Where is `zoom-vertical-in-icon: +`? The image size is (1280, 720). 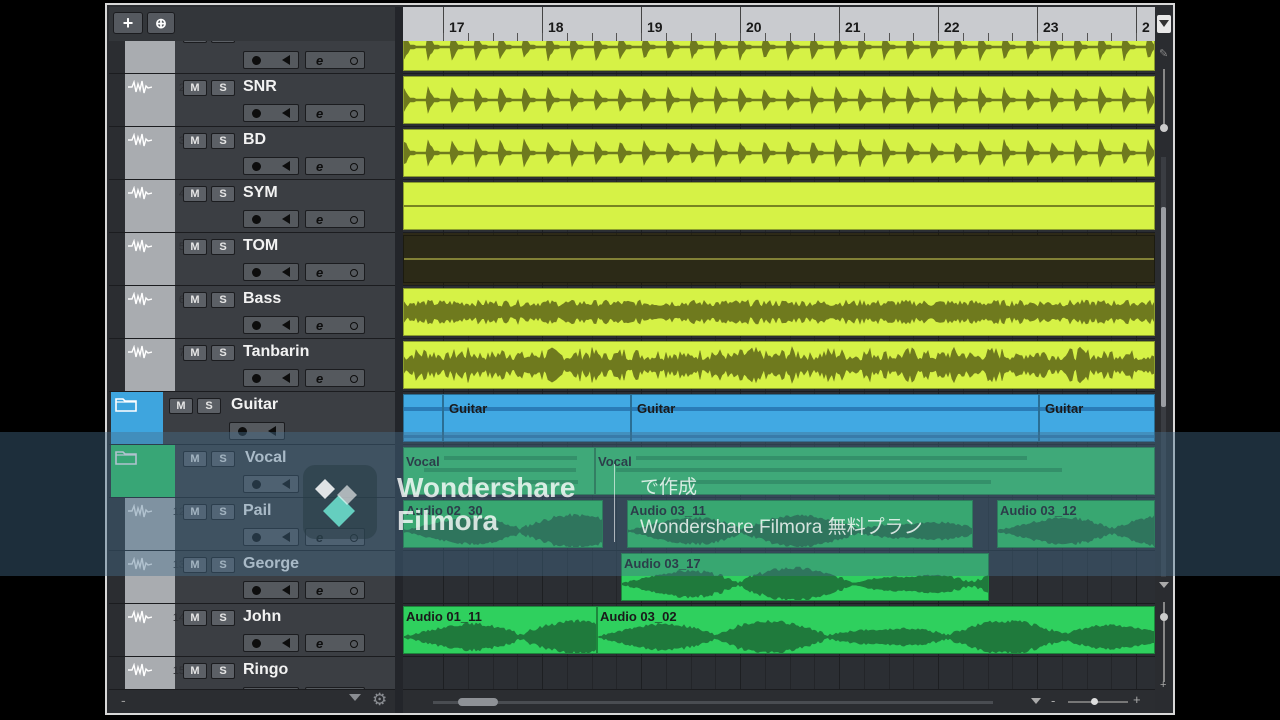 zoom-vertical-in-icon: + is located at coordinates (1163, 685).